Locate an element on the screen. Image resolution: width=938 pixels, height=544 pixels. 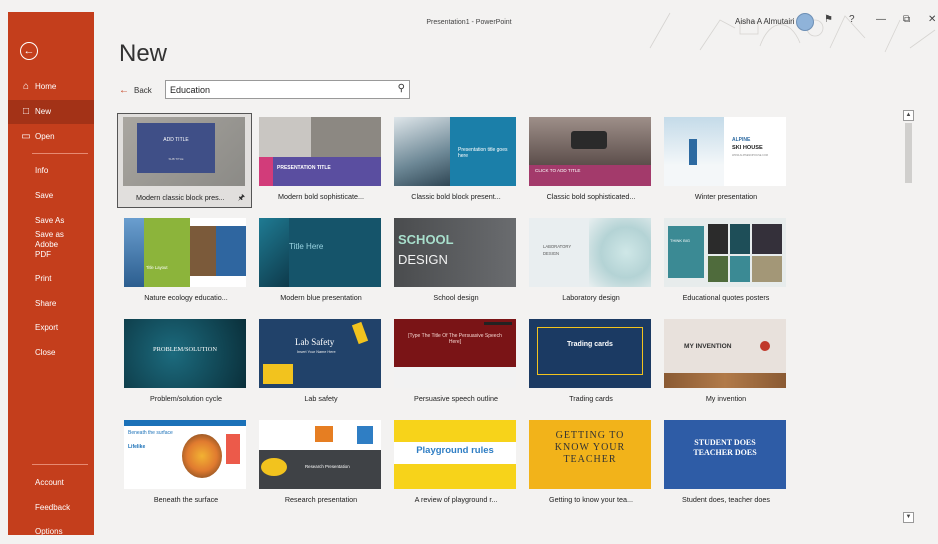
sidebar-item-account: Account is located at coordinates (51, 483).